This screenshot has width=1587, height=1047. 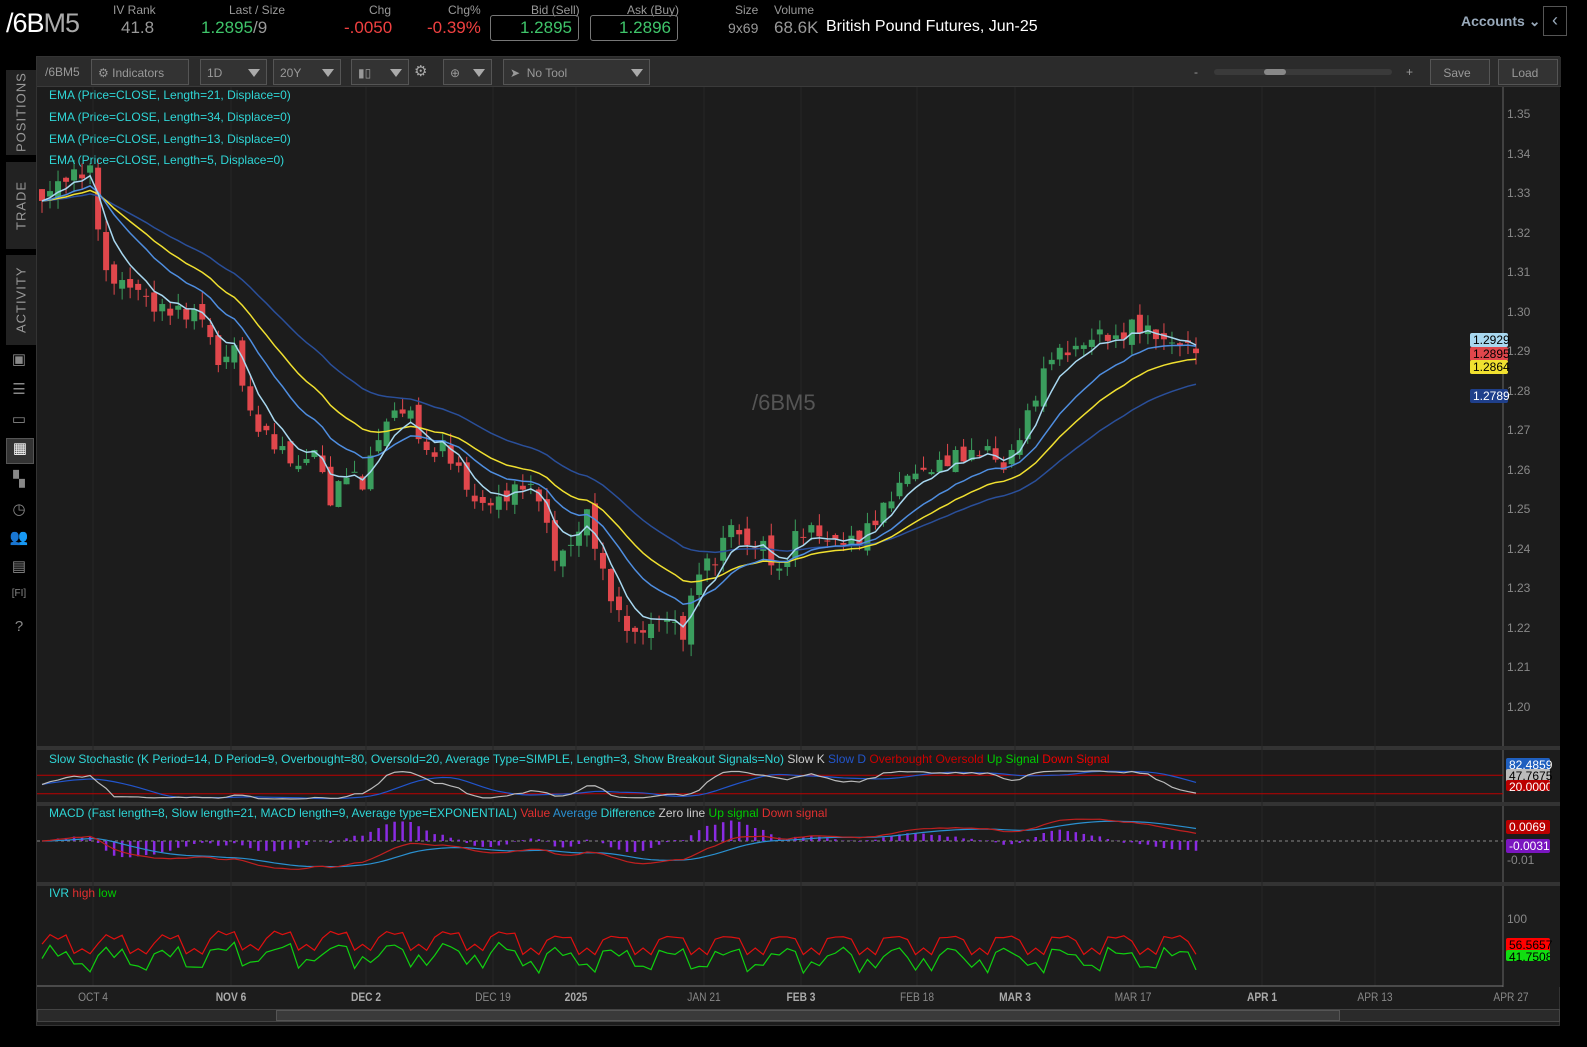 What do you see at coordinates (1519, 272) in the screenshot?
I see `price-tick: 1.31` at bounding box center [1519, 272].